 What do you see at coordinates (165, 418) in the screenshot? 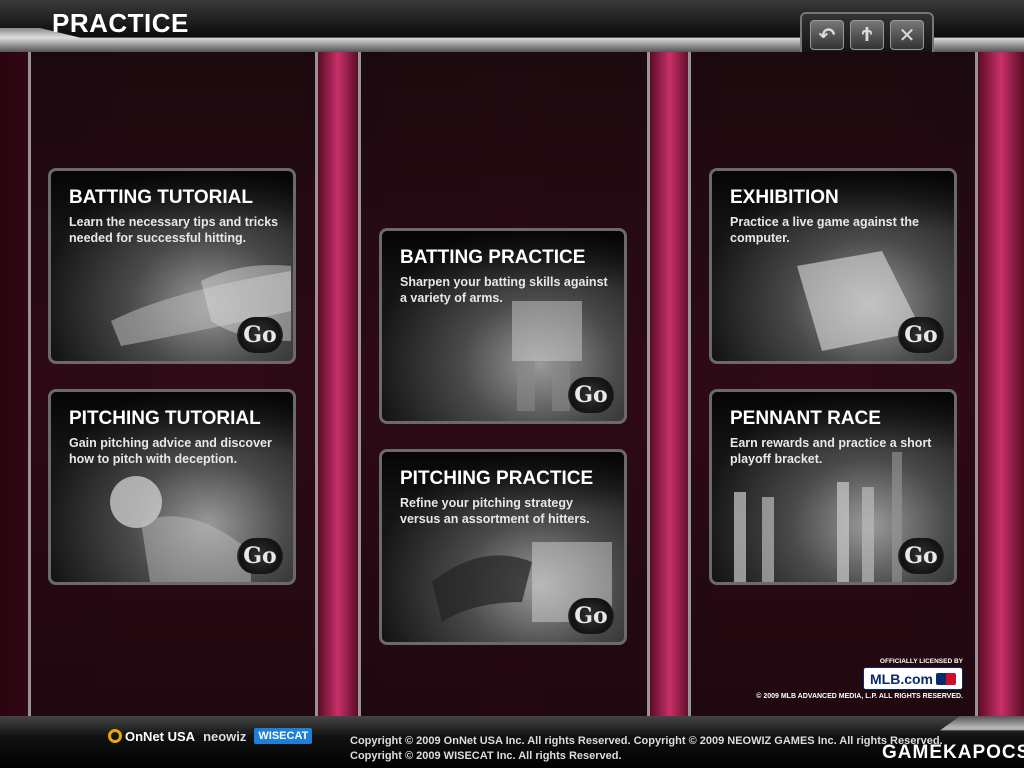
I see `card-title: PITCHING TUTORIAL` at bounding box center [165, 418].